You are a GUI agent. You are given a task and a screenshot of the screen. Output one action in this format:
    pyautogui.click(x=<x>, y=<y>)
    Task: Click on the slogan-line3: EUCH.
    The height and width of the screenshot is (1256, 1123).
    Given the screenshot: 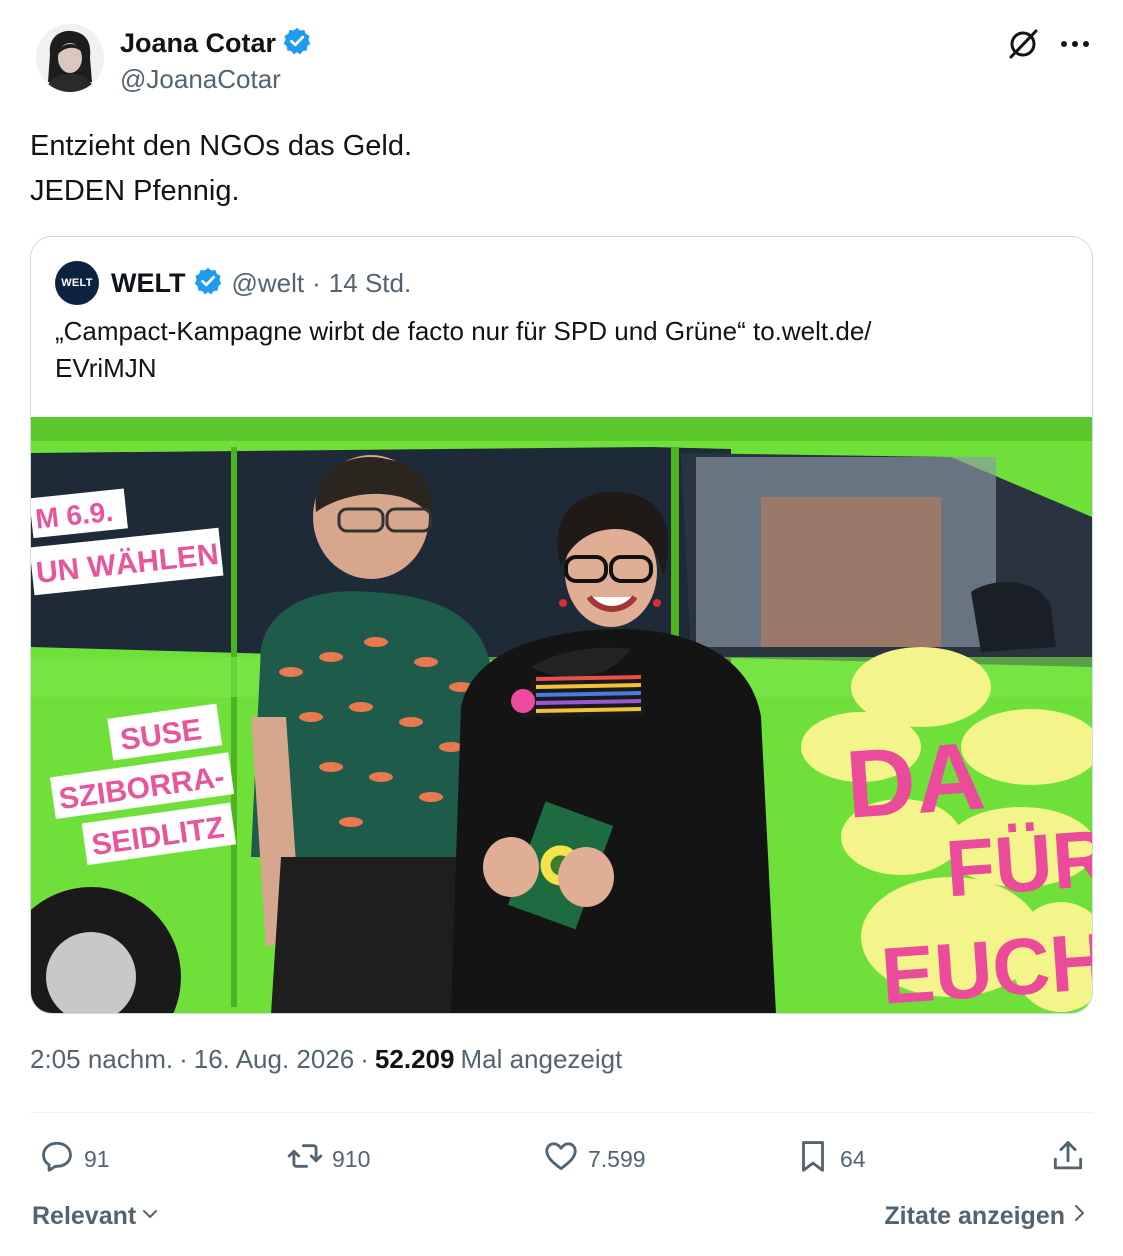 What is the action you would take?
    pyautogui.click(x=985, y=964)
    